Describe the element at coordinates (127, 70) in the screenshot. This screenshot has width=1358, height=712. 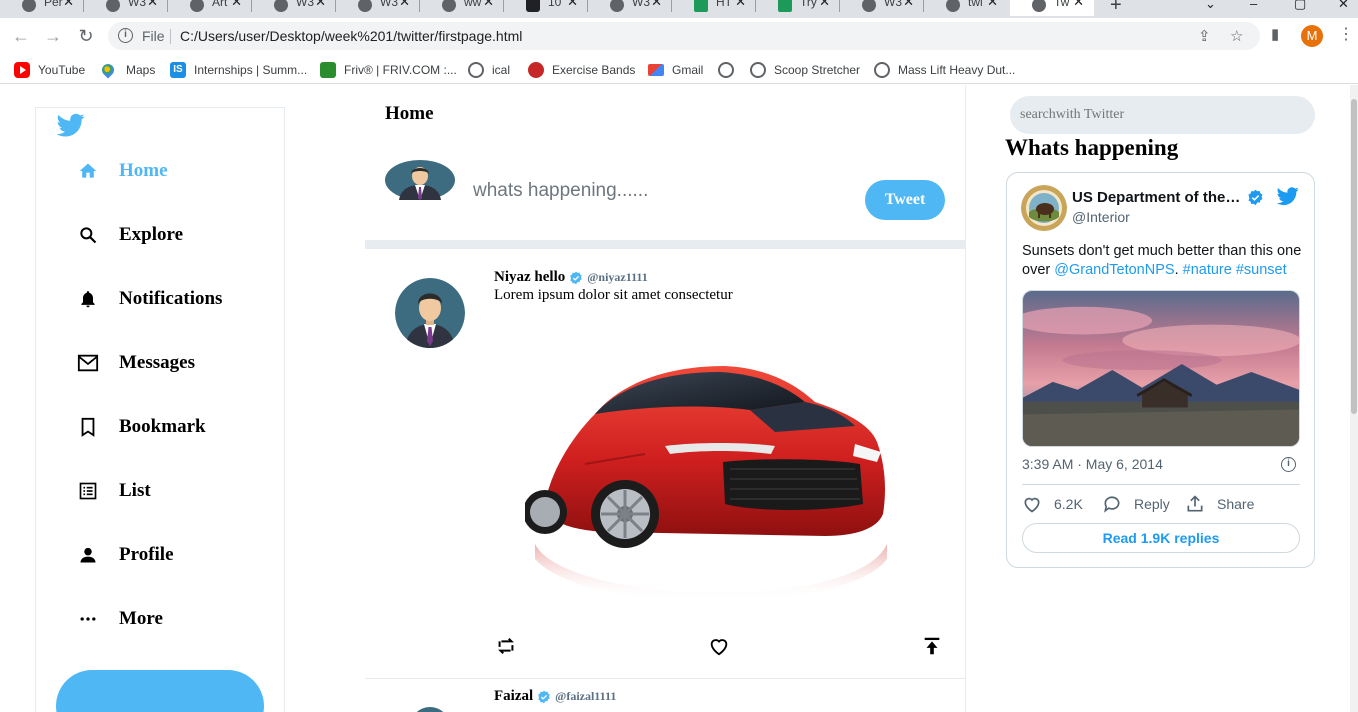
I see `bookmark-maps: Maps` at that location.